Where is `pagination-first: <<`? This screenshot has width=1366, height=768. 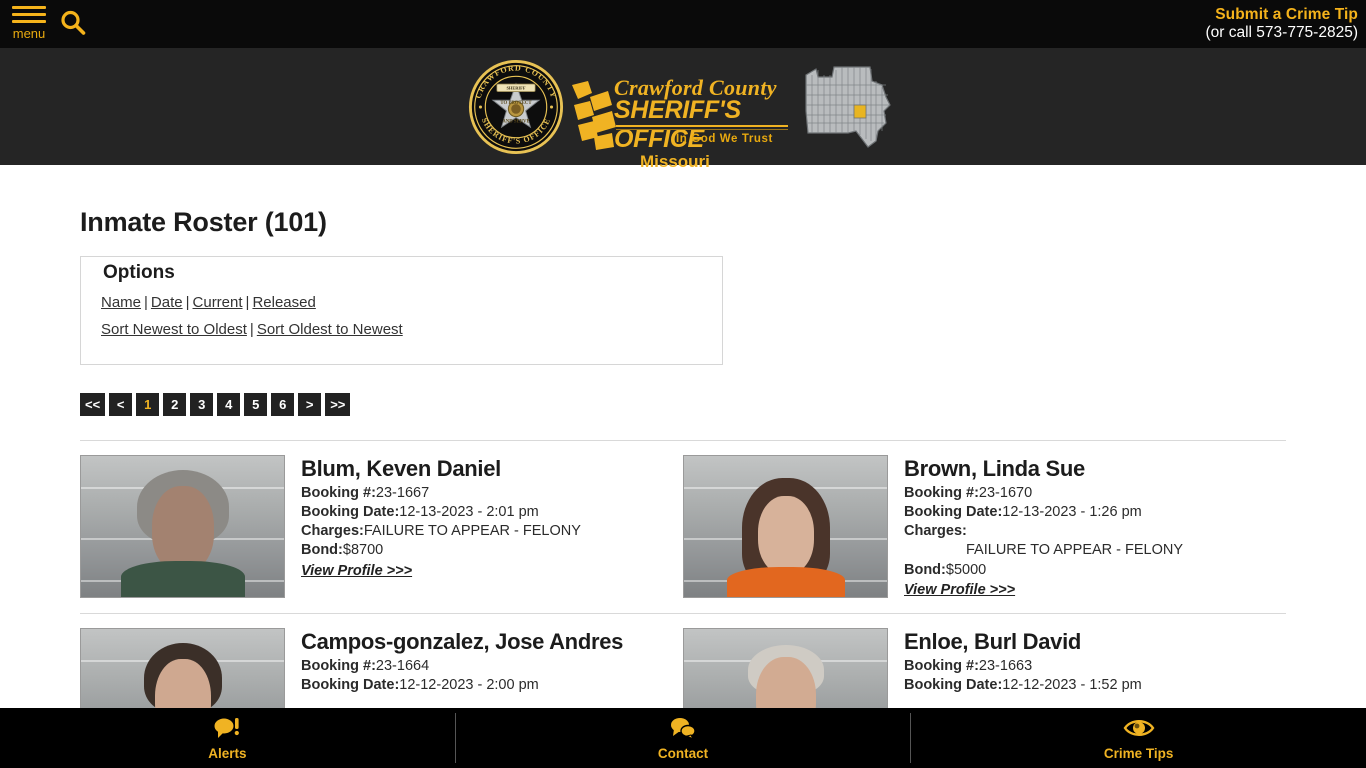
pagination-first: << is located at coordinates (93, 404).